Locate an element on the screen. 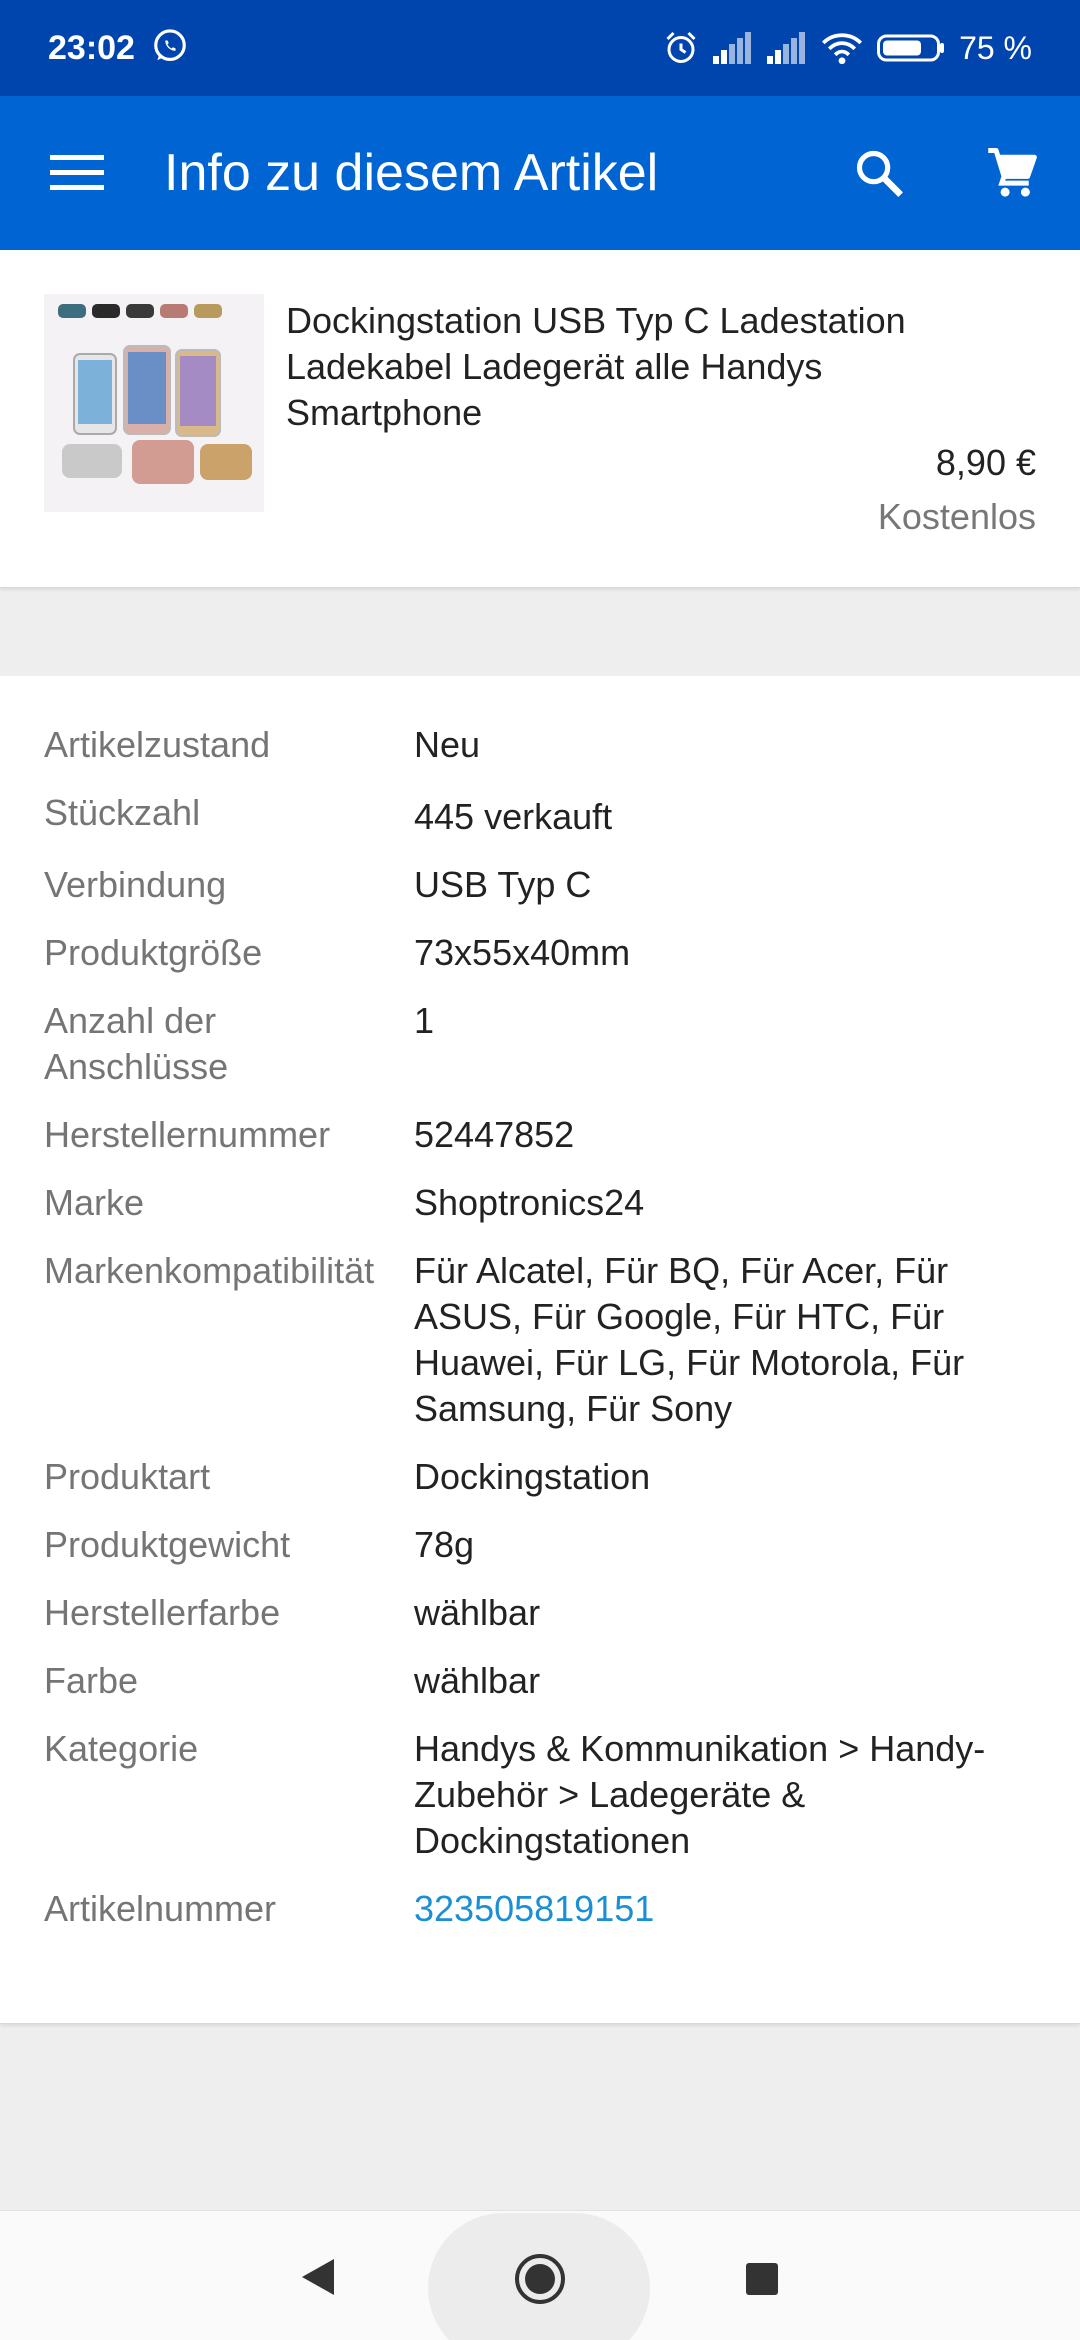 This screenshot has width=1080, height=2340. search-button is located at coordinates (879, 173).